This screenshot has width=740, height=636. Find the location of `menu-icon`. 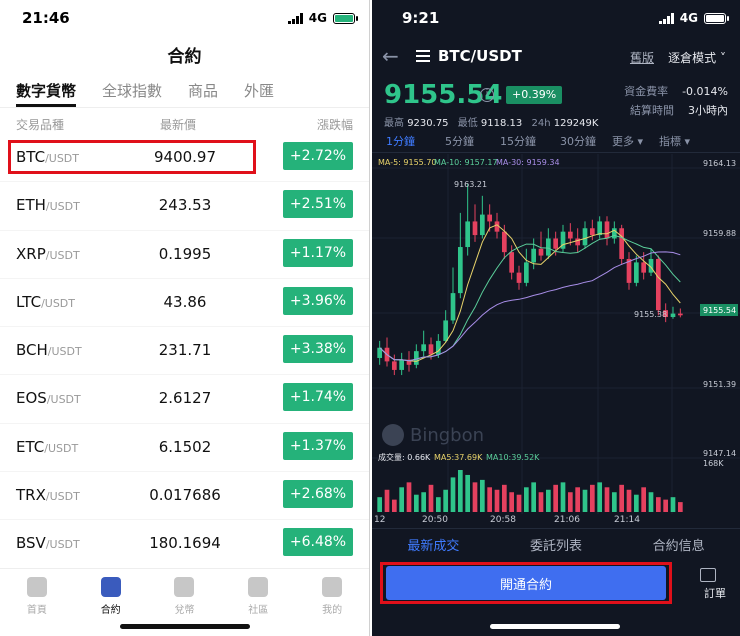

menu-icon is located at coordinates (423, 56).